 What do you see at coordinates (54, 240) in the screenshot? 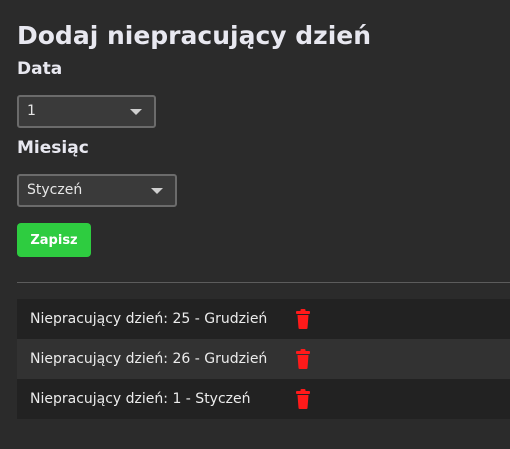
I see `save-button: Zapisz` at bounding box center [54, 240].